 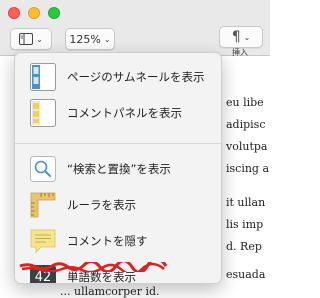 I want to click on menu-item-label: ページのサムネールを表示, so click(x=136, y=77).